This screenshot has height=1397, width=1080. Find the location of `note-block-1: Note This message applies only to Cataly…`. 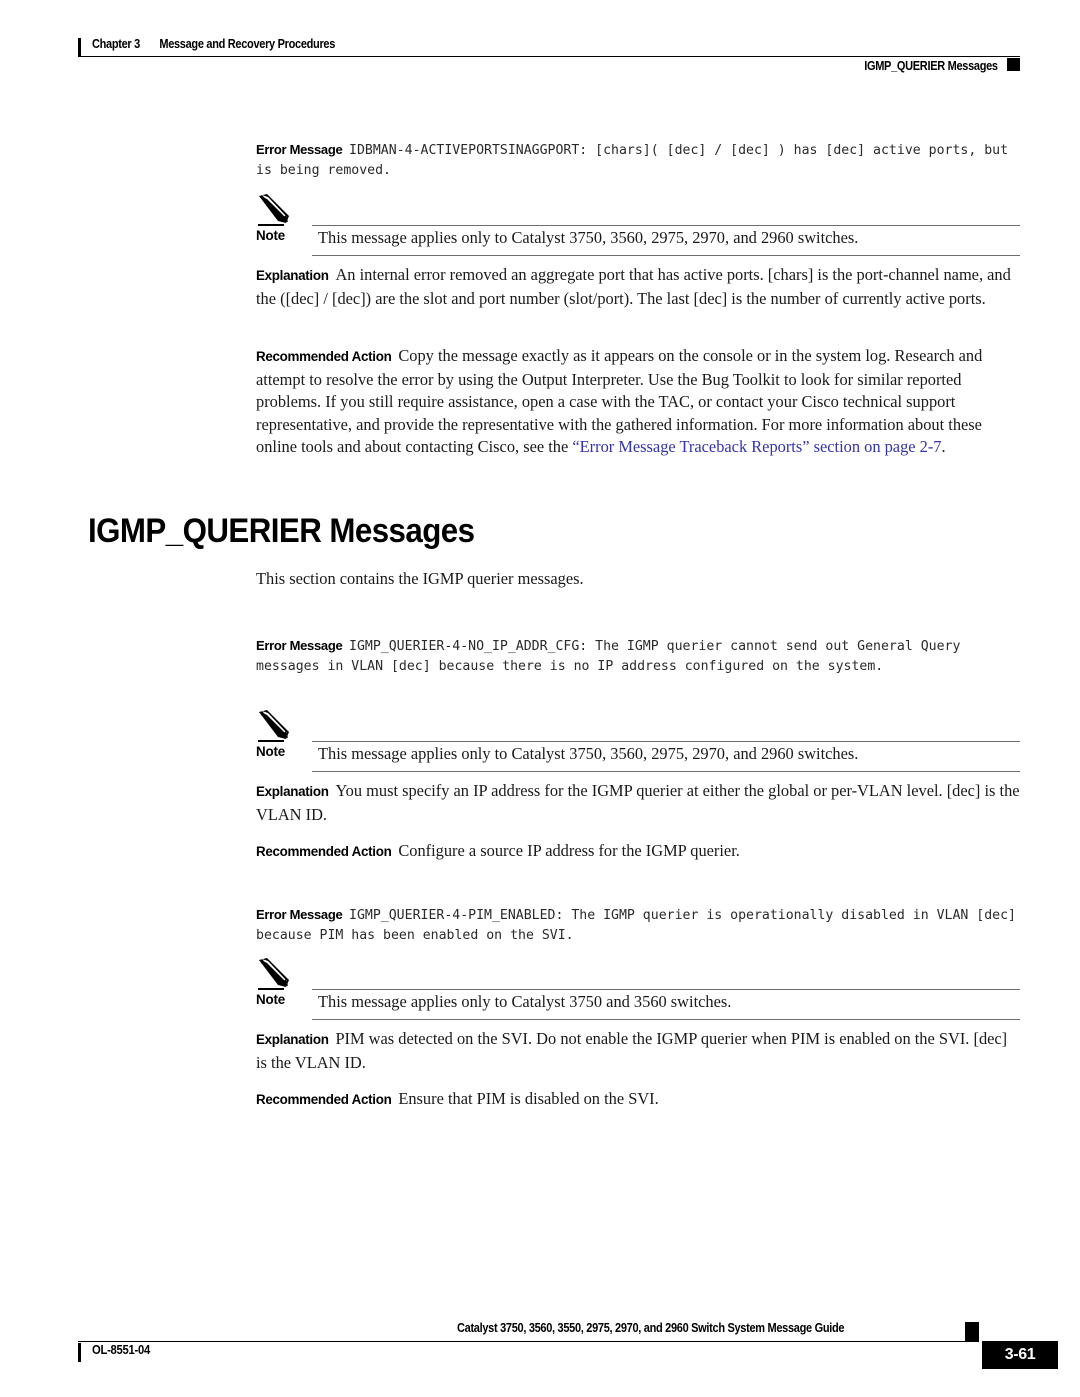

note-block-1: Note This message applies only to Cataly… is located at coordinates (638, 226).